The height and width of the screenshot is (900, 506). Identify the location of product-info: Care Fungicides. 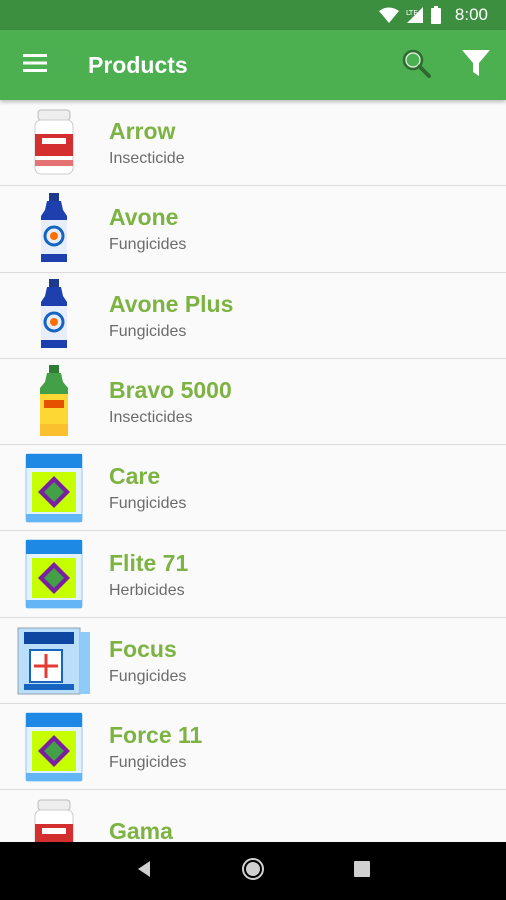
(147, 487).